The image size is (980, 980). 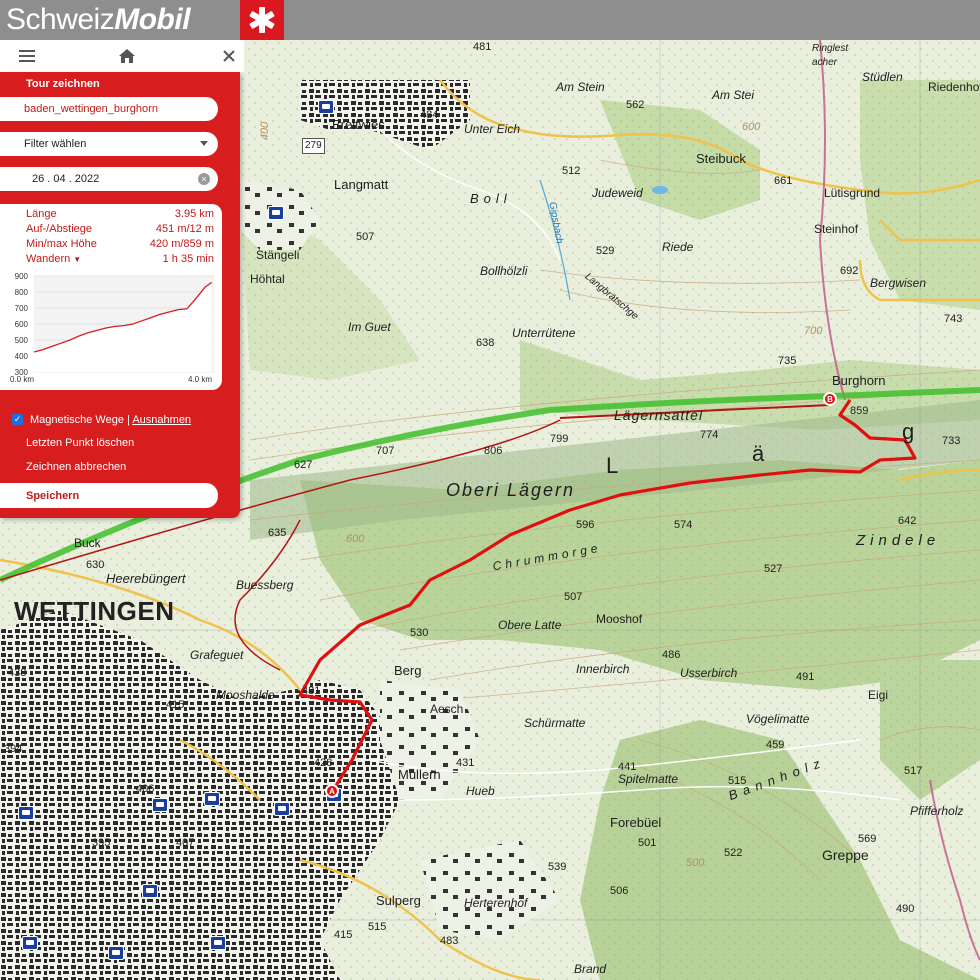 I want to click on logo-text-mobil: Mobil, so click(x=152, y=19).